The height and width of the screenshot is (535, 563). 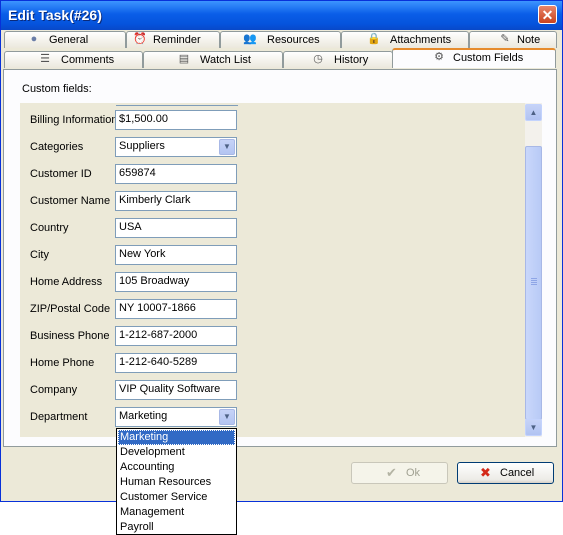 I want to click on home-address-field: 105 Broadway, so click(x=176, y=282).